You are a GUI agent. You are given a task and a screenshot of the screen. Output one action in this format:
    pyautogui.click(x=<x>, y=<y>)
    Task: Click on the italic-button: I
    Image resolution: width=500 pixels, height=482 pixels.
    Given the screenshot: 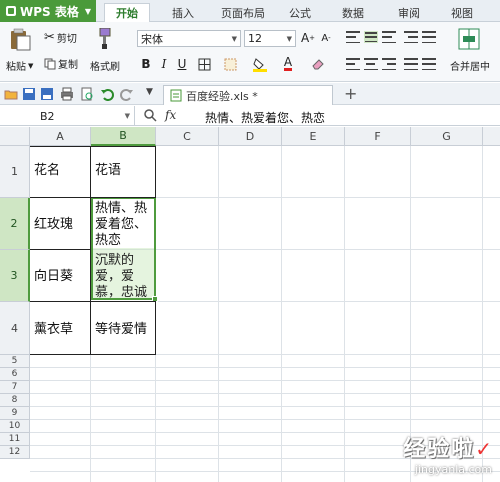 What is the action you would take?
    pyautogui.click(x=164, y=64)
    